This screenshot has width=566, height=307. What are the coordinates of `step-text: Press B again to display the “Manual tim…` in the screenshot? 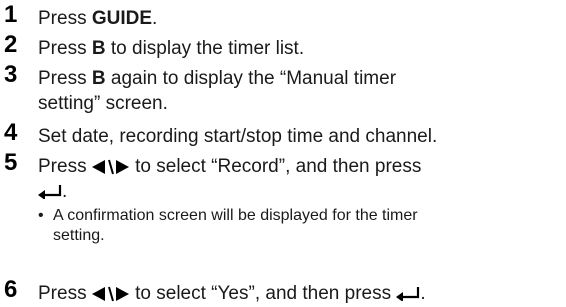 It's located at (217, 78).